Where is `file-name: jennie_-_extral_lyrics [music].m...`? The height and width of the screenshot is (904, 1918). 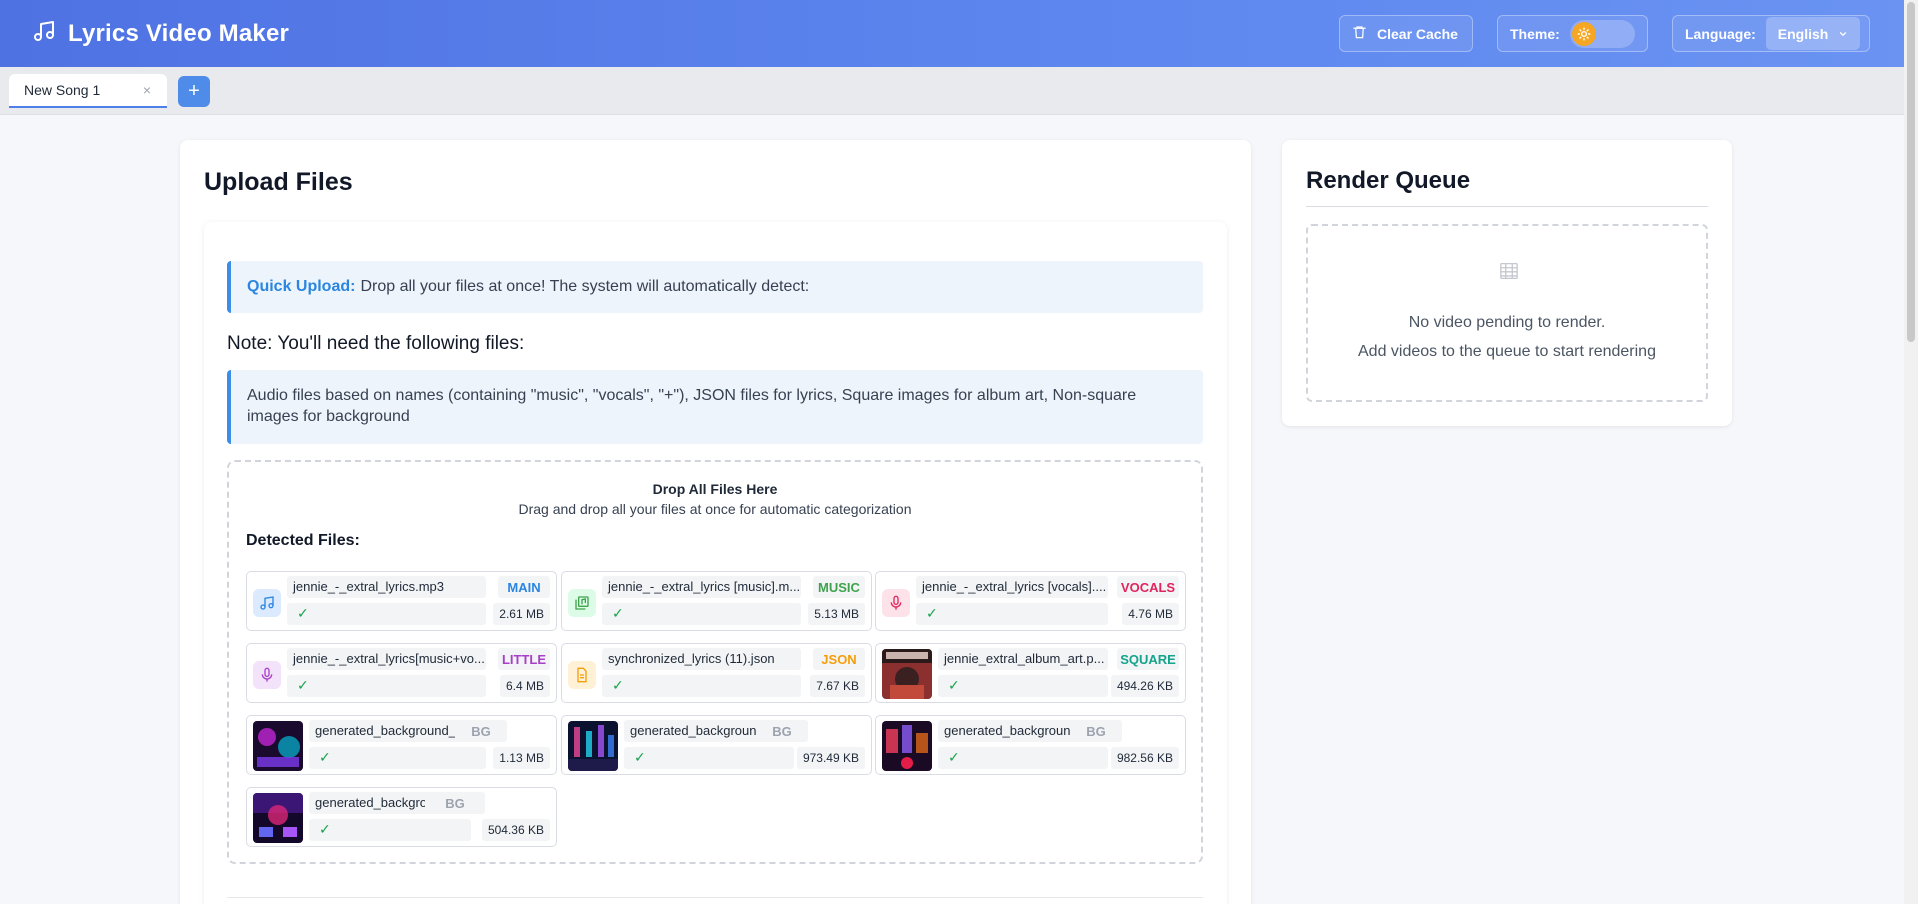 file-name: jennie_-_extral_lyrics [music].m... is located at coordinates (701, 587).